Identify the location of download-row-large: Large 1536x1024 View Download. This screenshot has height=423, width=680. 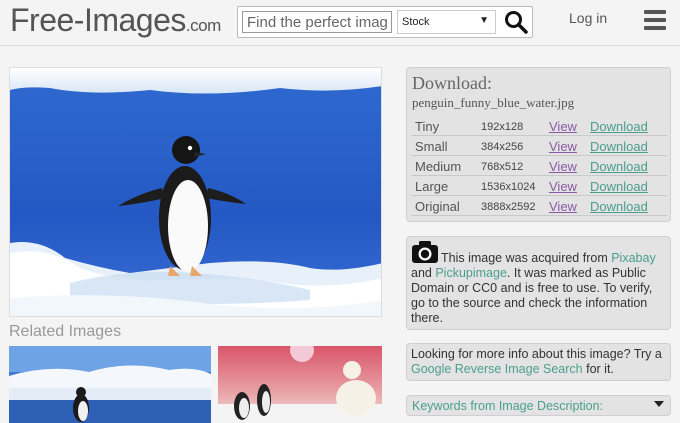
(539, 186).